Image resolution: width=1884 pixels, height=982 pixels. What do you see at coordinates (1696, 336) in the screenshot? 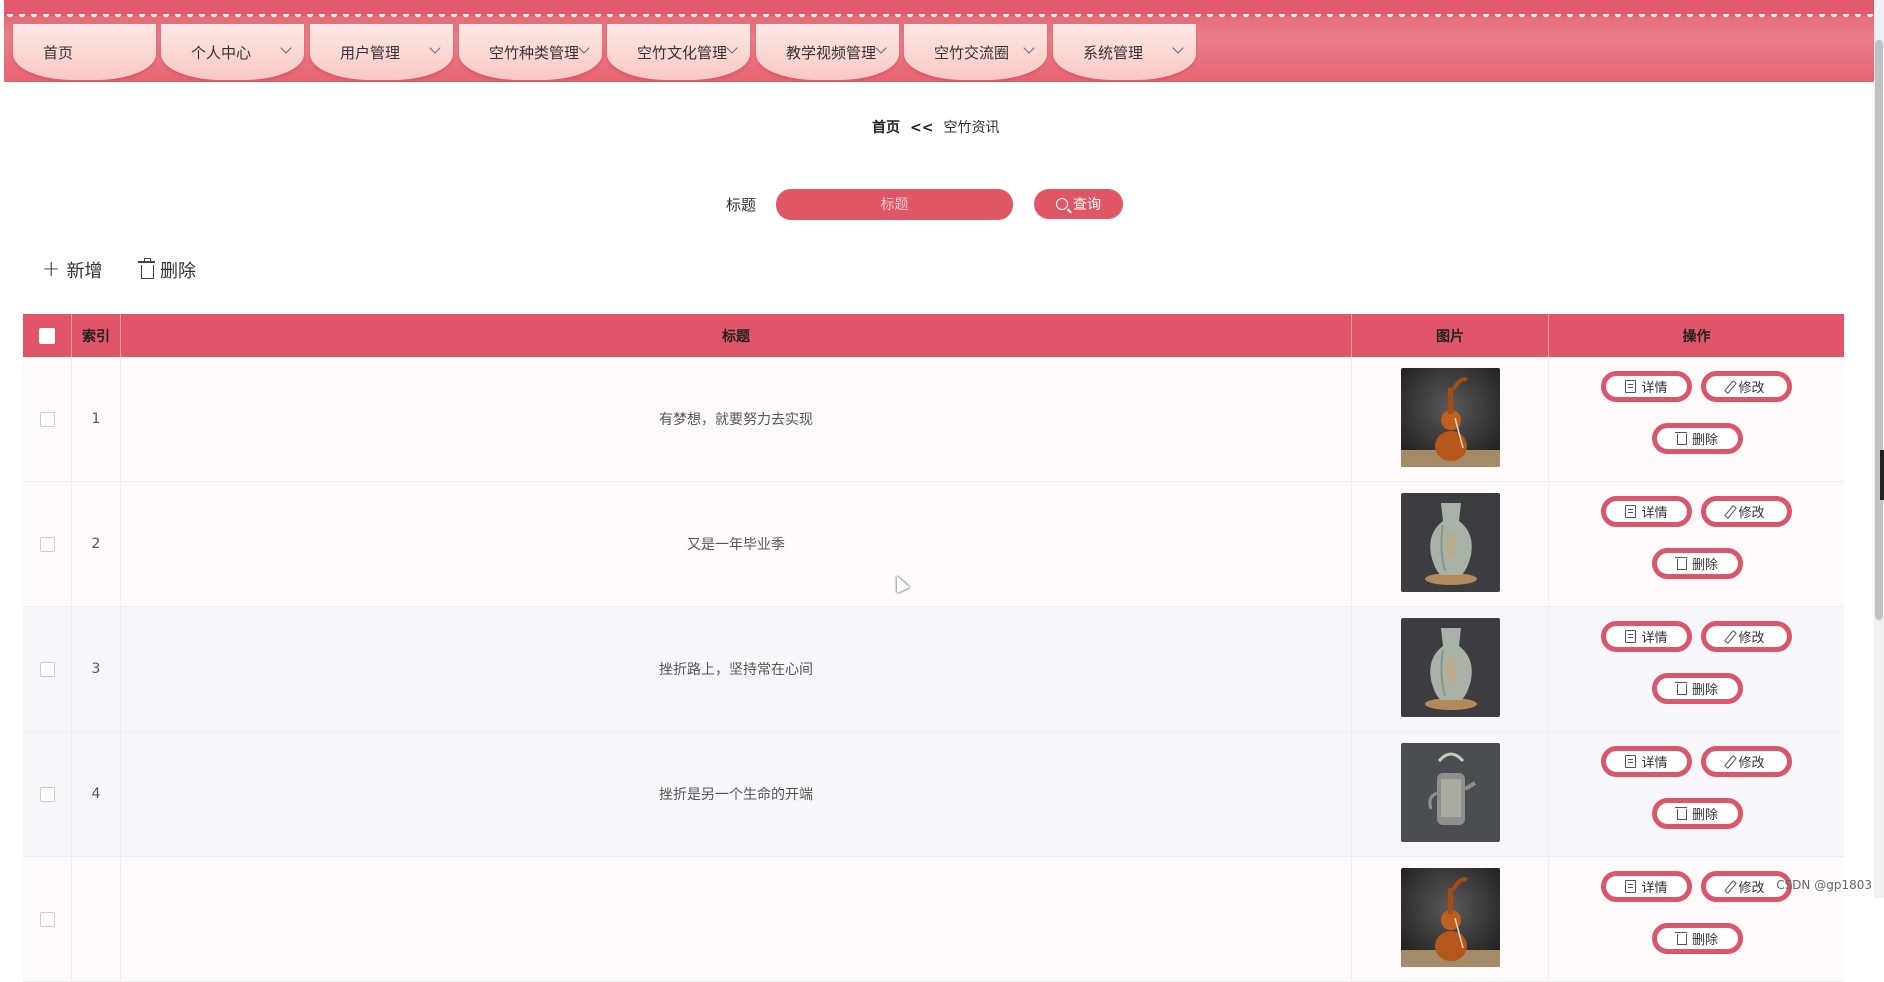
I see `header-actions: 操作` at bounding box center [1696, 336].